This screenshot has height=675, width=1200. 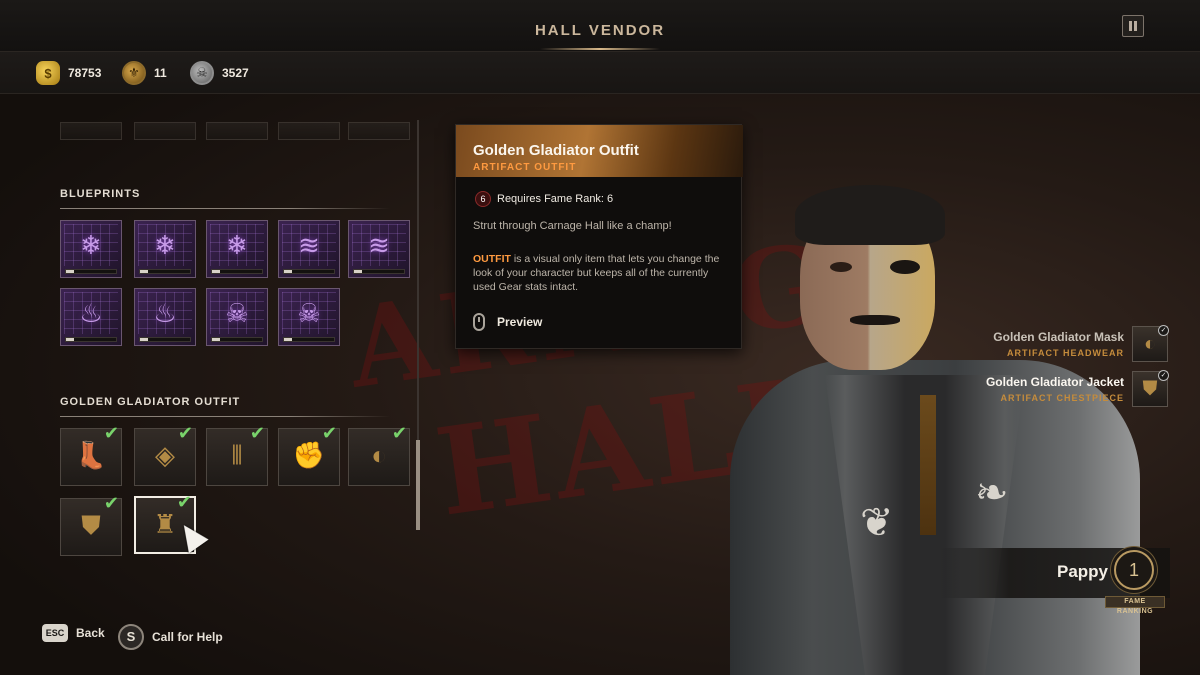 I want to click on currency-fame-token: ⚜ 11, so click(x=144, y=73).